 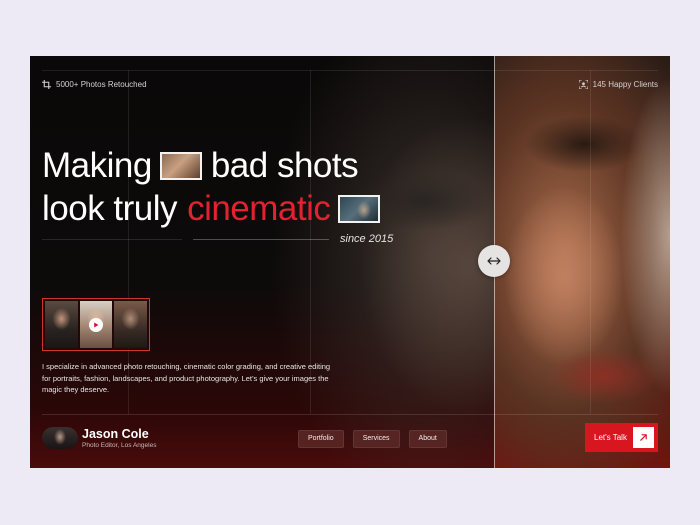 What do you see at coordinates (427, 439) in the screenshot?
I see `nav-about-button: About` at bounding box center [427, 439].